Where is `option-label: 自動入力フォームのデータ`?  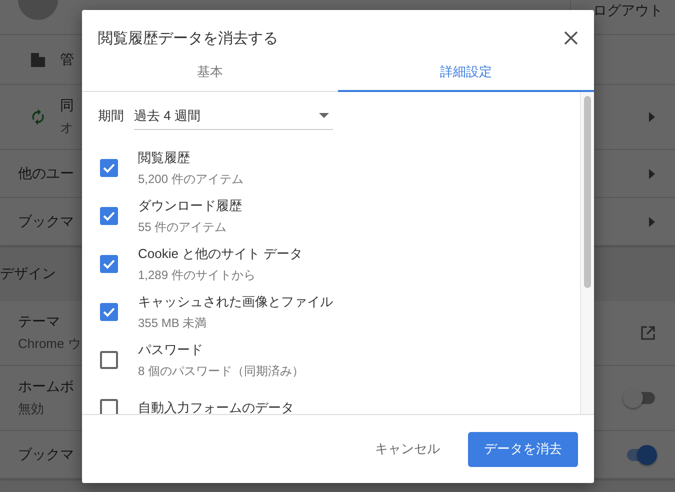
option-label: 自動入力フォームのデータ is located at coordinates (216, 406).